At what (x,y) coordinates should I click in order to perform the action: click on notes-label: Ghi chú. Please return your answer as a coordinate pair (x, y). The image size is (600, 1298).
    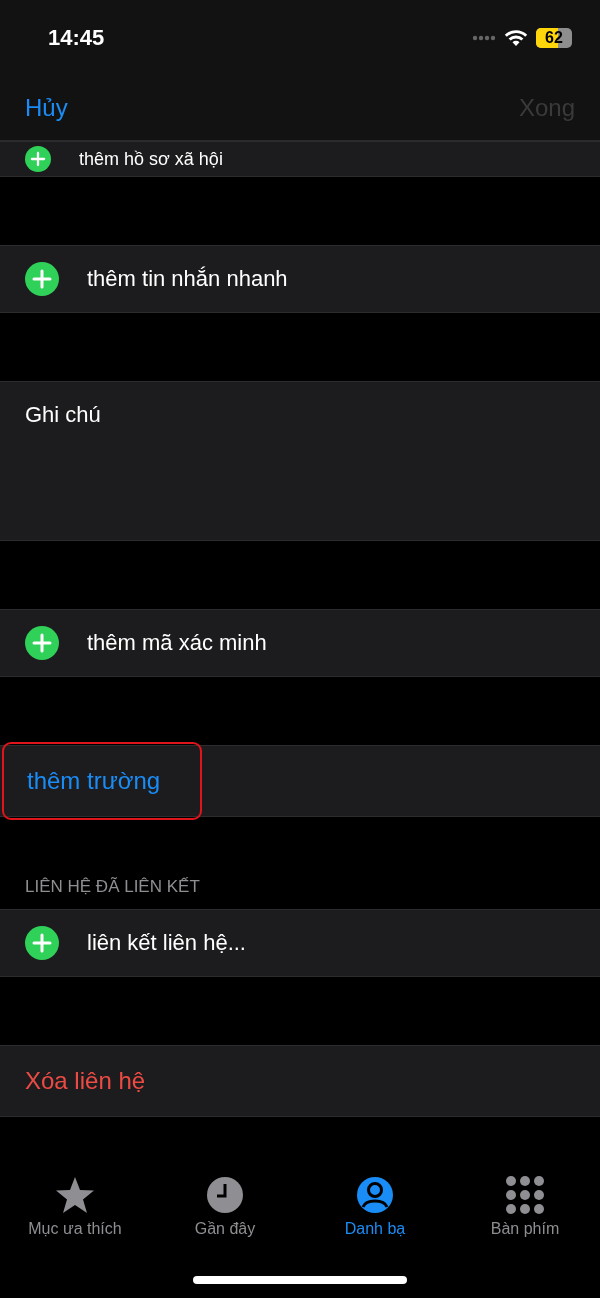
    Looking at the image, I should click on (63, 415).